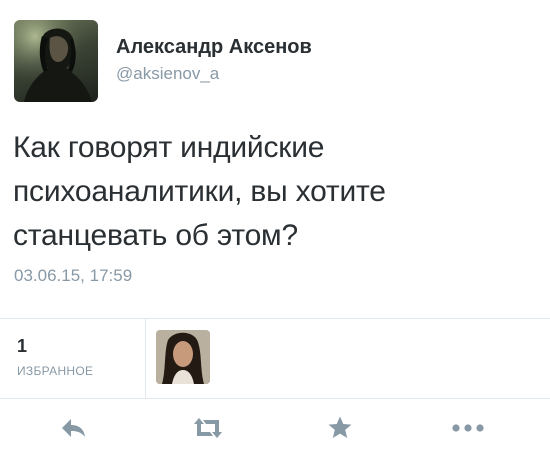 The image size is (550, 455). I want to click on favorite-icon, so click(340, 427).